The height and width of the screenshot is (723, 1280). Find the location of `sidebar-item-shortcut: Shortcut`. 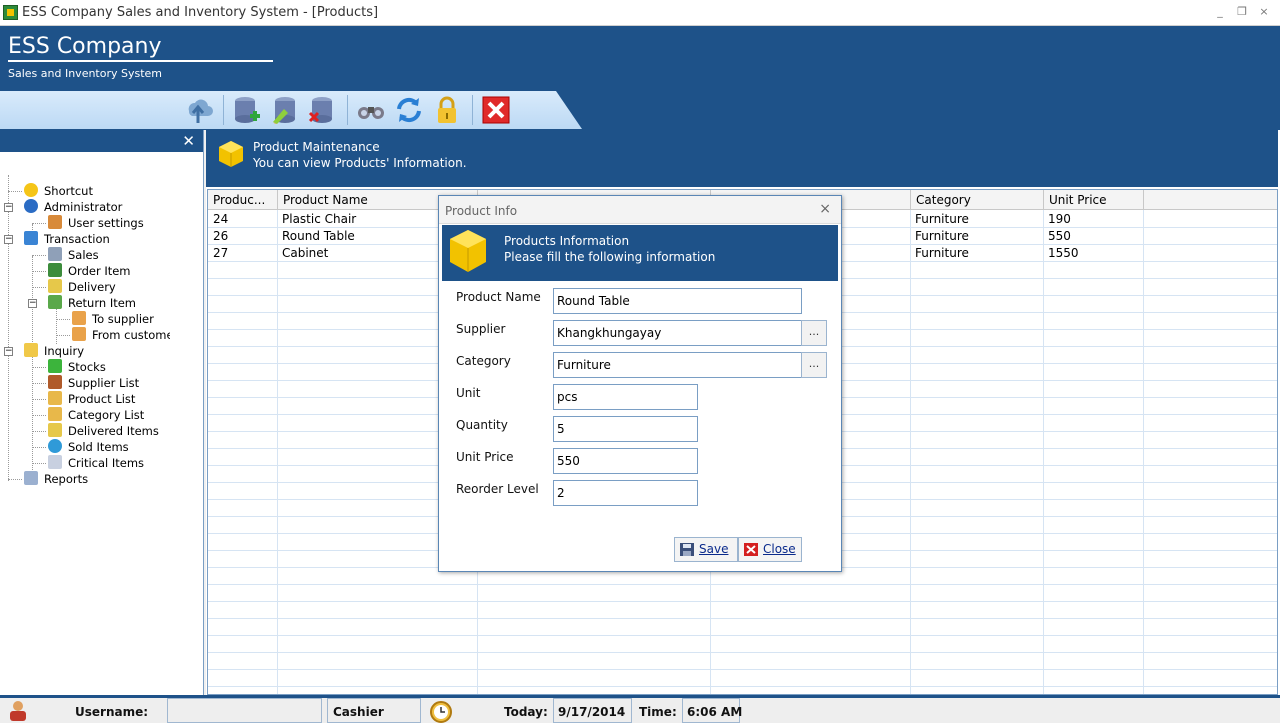

sidebar-item-shortcut: Shortcut is located at coordinates (58, 191).